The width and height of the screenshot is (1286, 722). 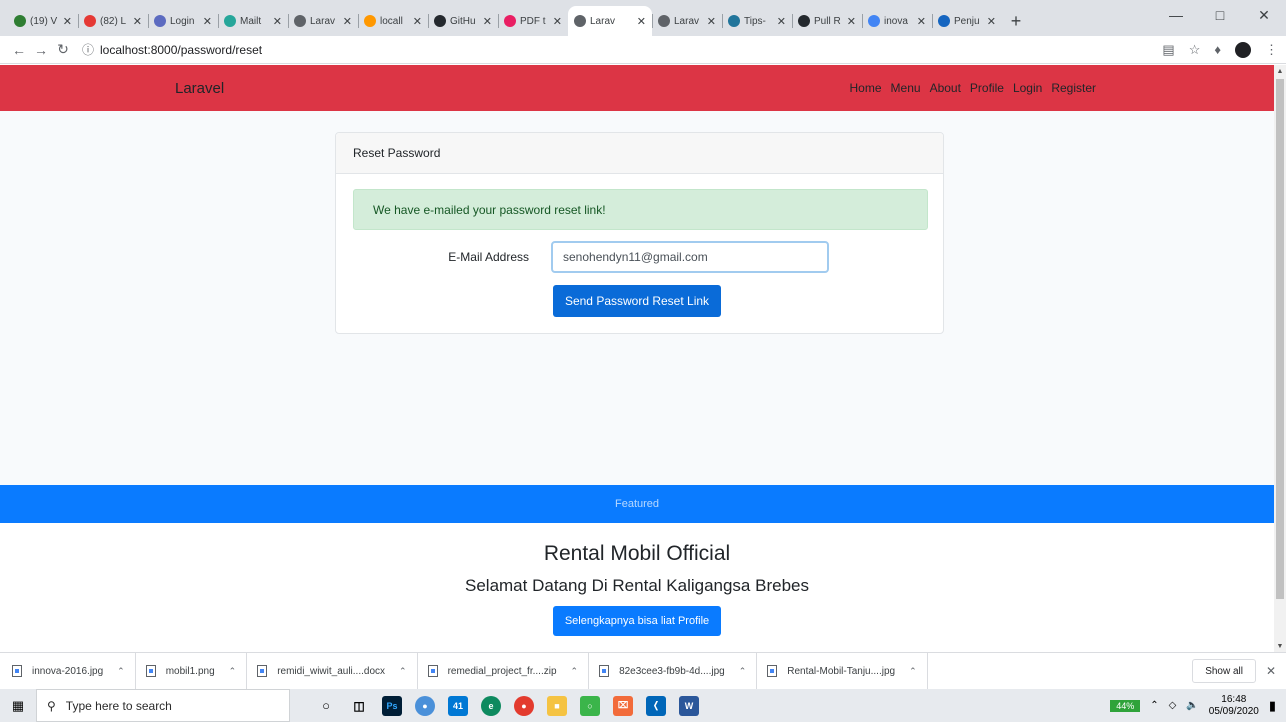 I want to click on task-view-icon: ◫, so click(x=359, y=706).